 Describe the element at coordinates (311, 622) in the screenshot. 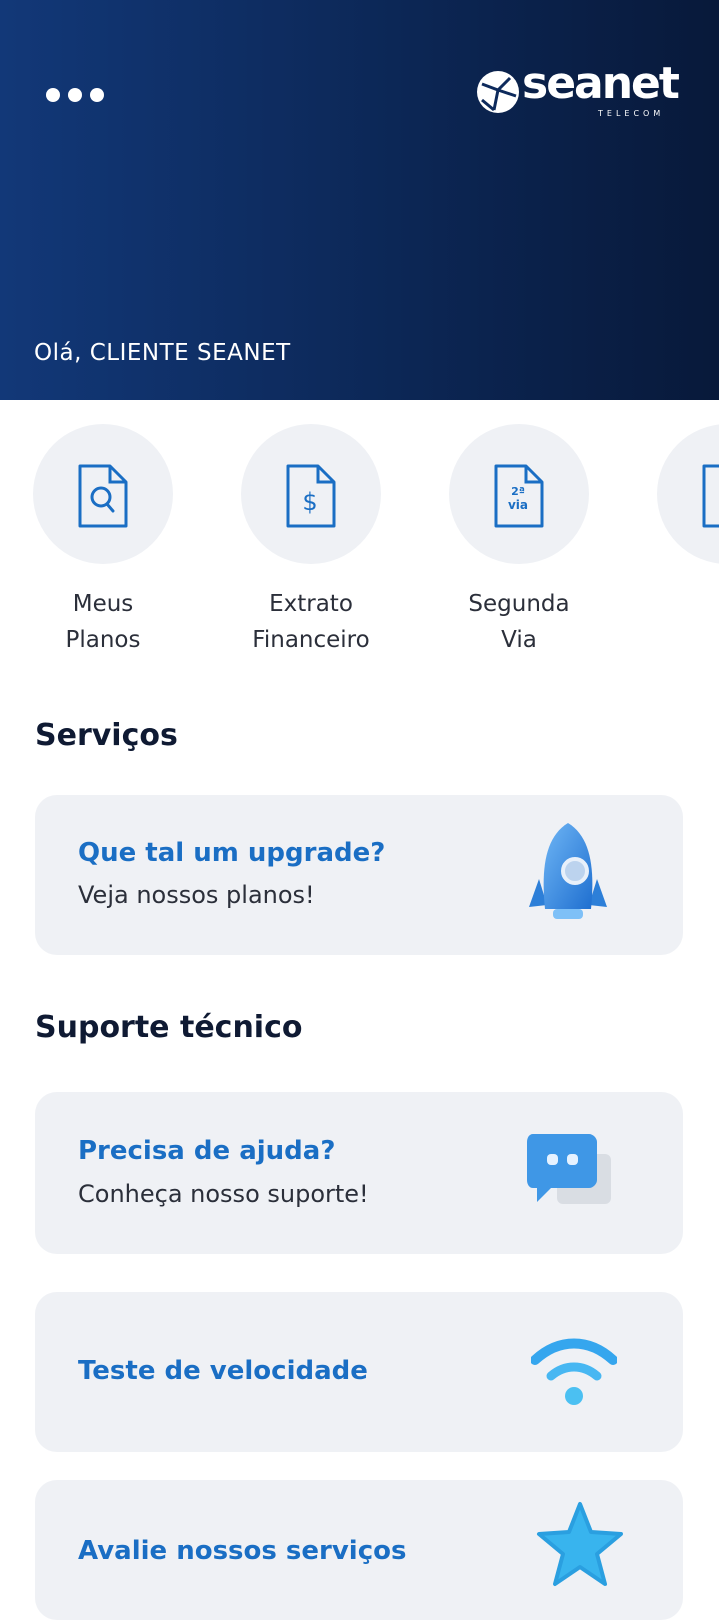

I see `quick-action-label: Extrato Financeiro` at that location.